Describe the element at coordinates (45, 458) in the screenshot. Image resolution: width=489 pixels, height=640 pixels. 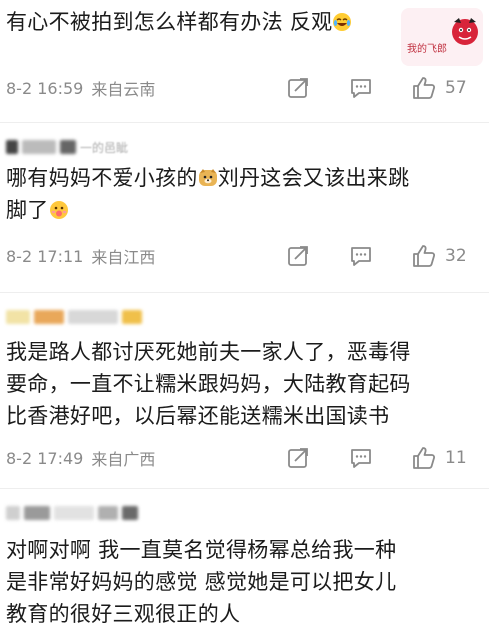
I see `comment-date: 8-2 17:49` at that location.